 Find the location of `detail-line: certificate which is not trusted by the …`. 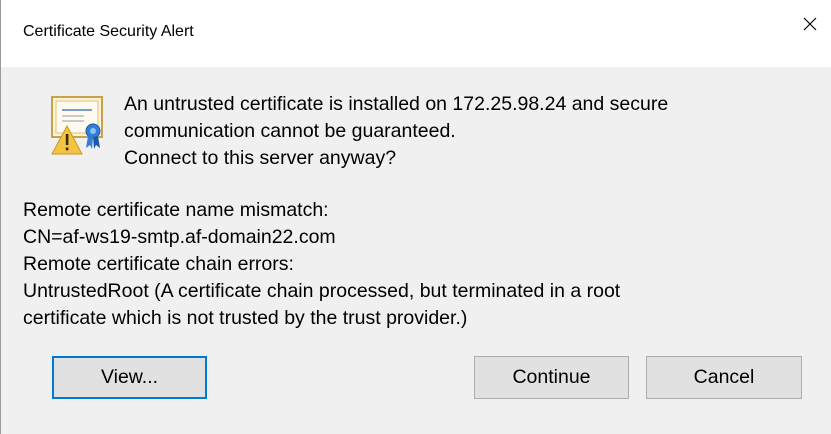

detail-line: certificate which is not trusted by the … is located at coordinates (245, 318).